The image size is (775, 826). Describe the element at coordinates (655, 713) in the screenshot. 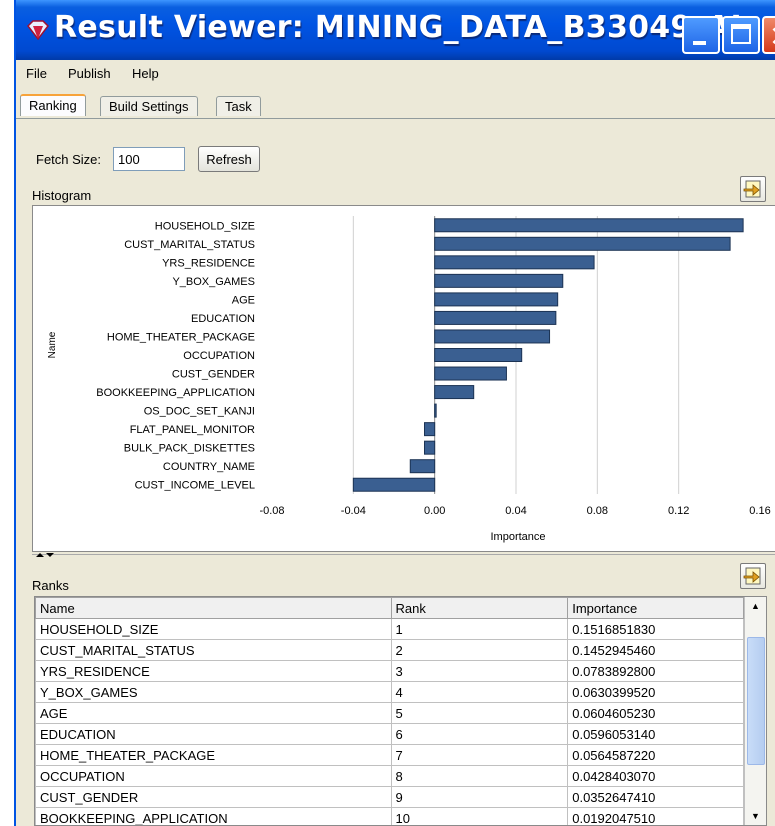

I see `cell-importance: 0.0604605230` at that location.